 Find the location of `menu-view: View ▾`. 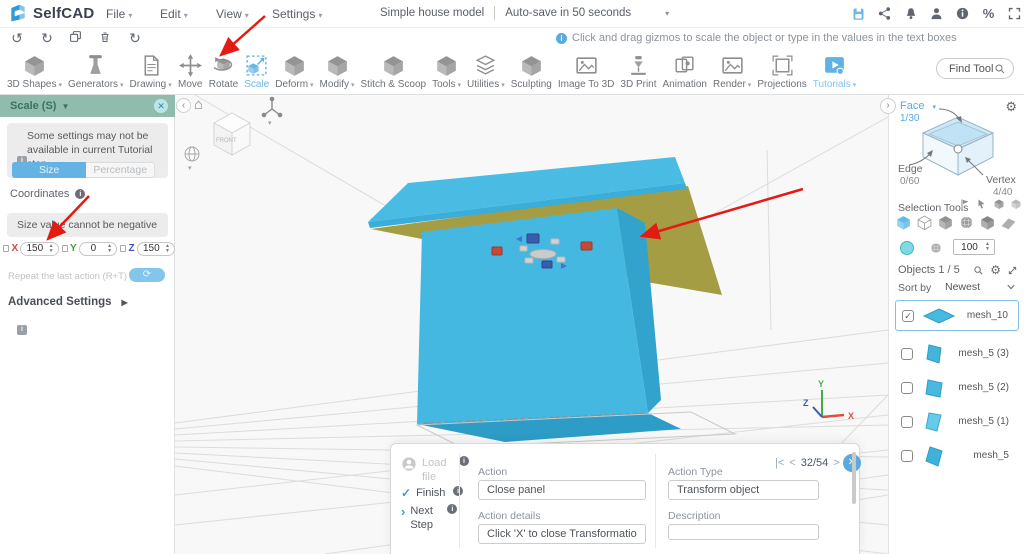

menu-view: View ▾ is located at coordinates (232, 14).